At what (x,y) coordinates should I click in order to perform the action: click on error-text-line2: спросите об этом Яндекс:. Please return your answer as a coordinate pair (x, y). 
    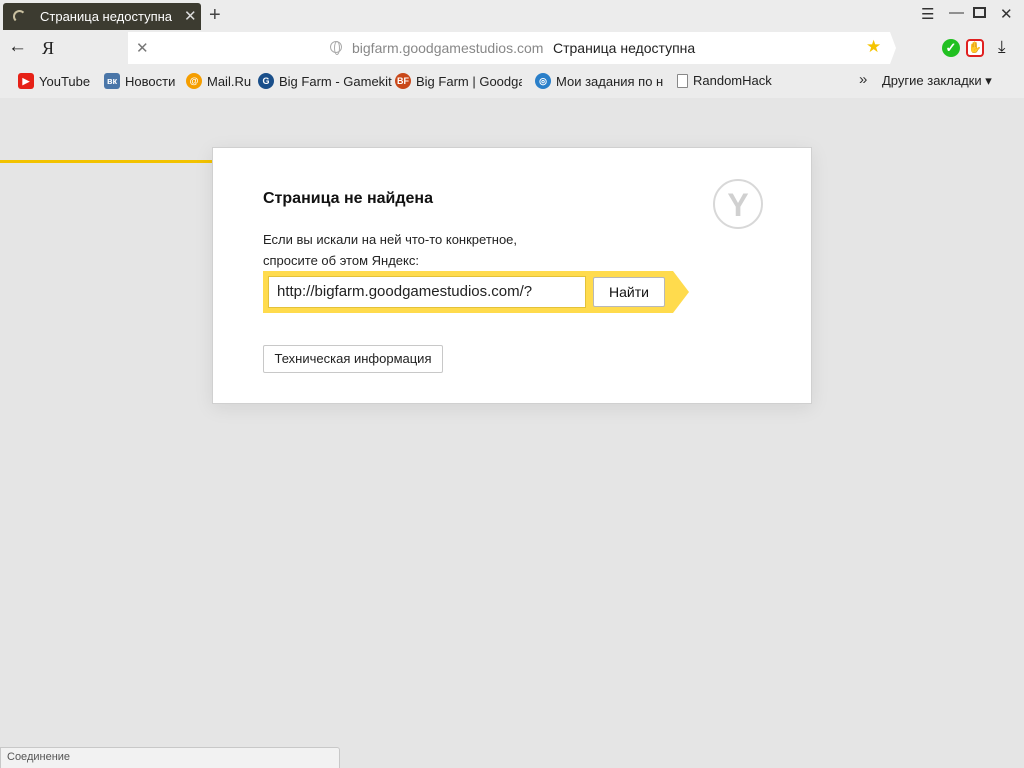
    Looking at the image, I should click on (341, 260).